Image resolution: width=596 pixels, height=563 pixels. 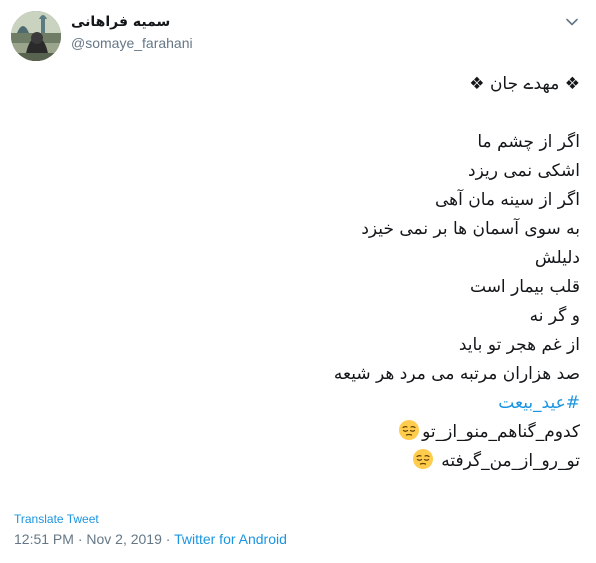 What do you see at coordinates (456, 374) in the screenshot?
I see `tweet-line: صد هزاران مرتبه می مرد هر شیعه` at bounding box center [456, 374].